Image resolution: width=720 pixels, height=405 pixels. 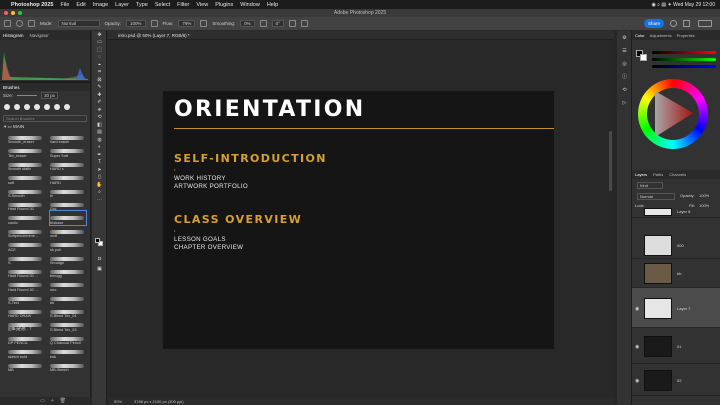 I want to click on document-tab: intro.psd @ 50% (Layer 7, RGB/8) *, so click(x=361, y=35).